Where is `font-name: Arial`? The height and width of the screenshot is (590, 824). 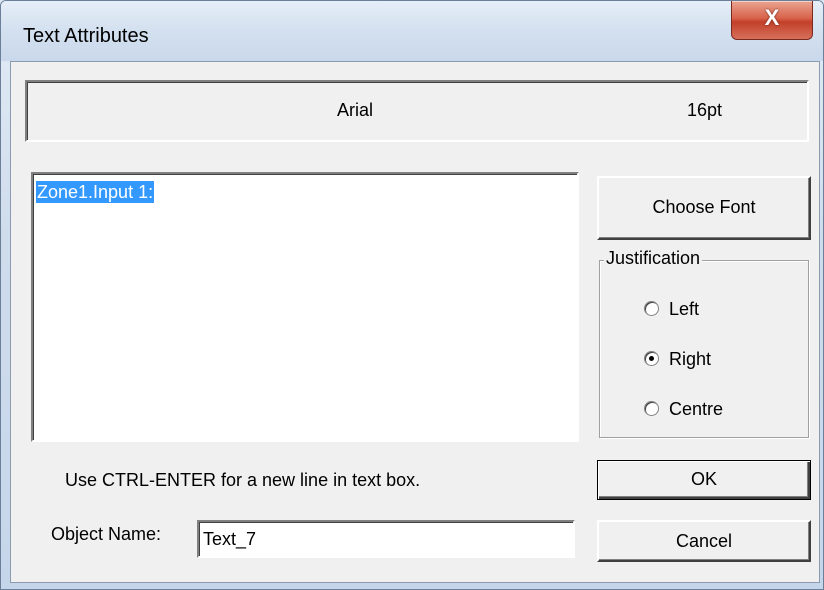 font-name: Arial is located at coordinates (355, 110).